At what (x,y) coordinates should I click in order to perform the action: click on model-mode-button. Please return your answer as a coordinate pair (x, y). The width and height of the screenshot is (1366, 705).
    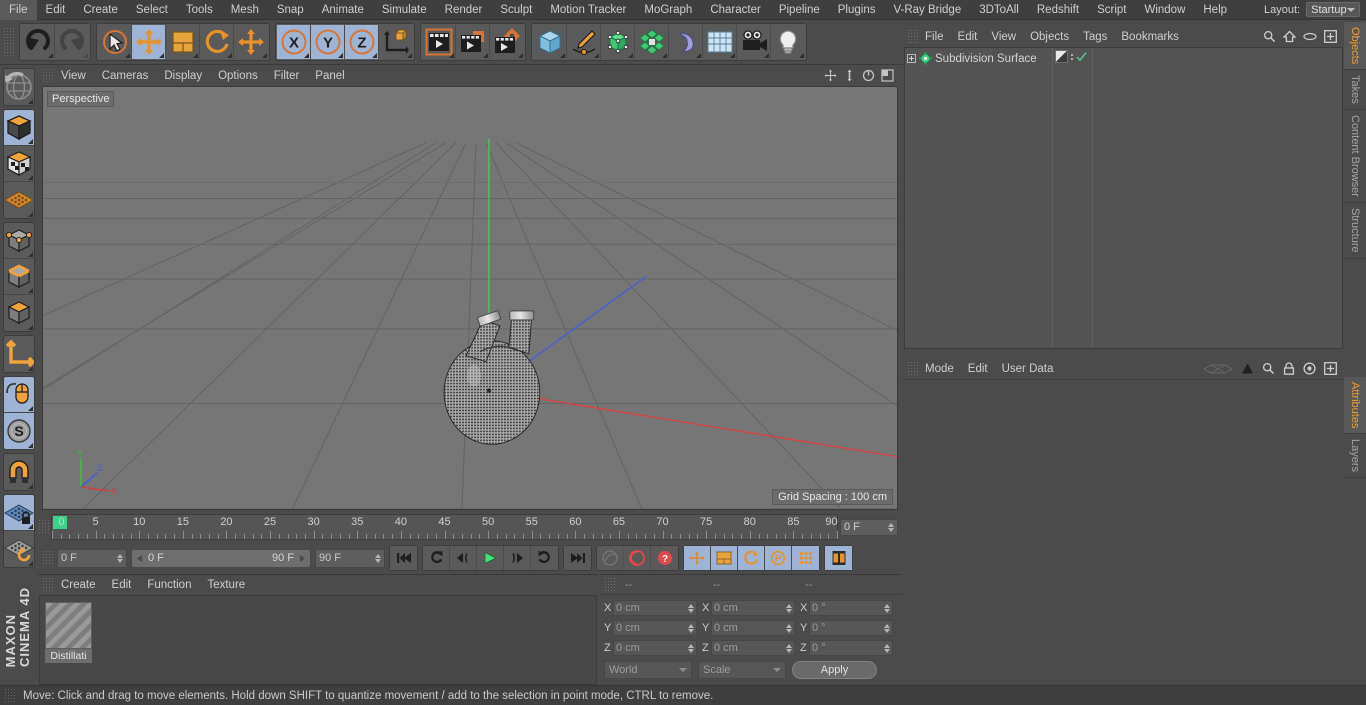
    Looking at the image, I should click on (19, 128).